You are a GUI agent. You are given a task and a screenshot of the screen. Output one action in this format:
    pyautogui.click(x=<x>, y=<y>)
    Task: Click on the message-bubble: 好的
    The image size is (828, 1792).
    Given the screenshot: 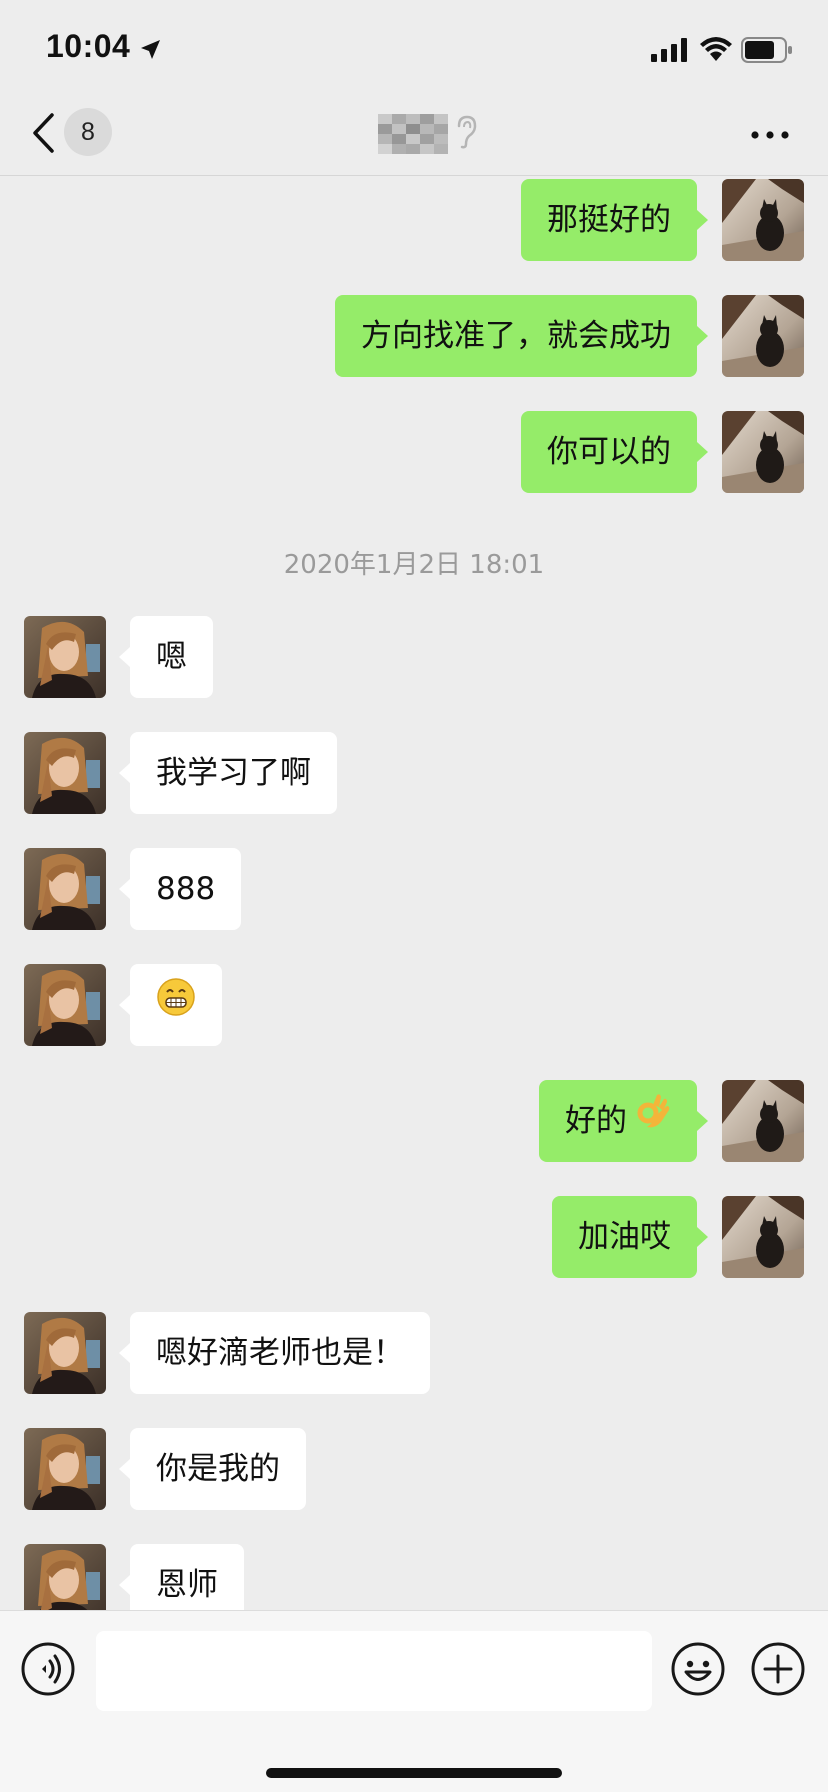 What is the action you would take?
    pyautogui.click(x=623, y=1122)
    